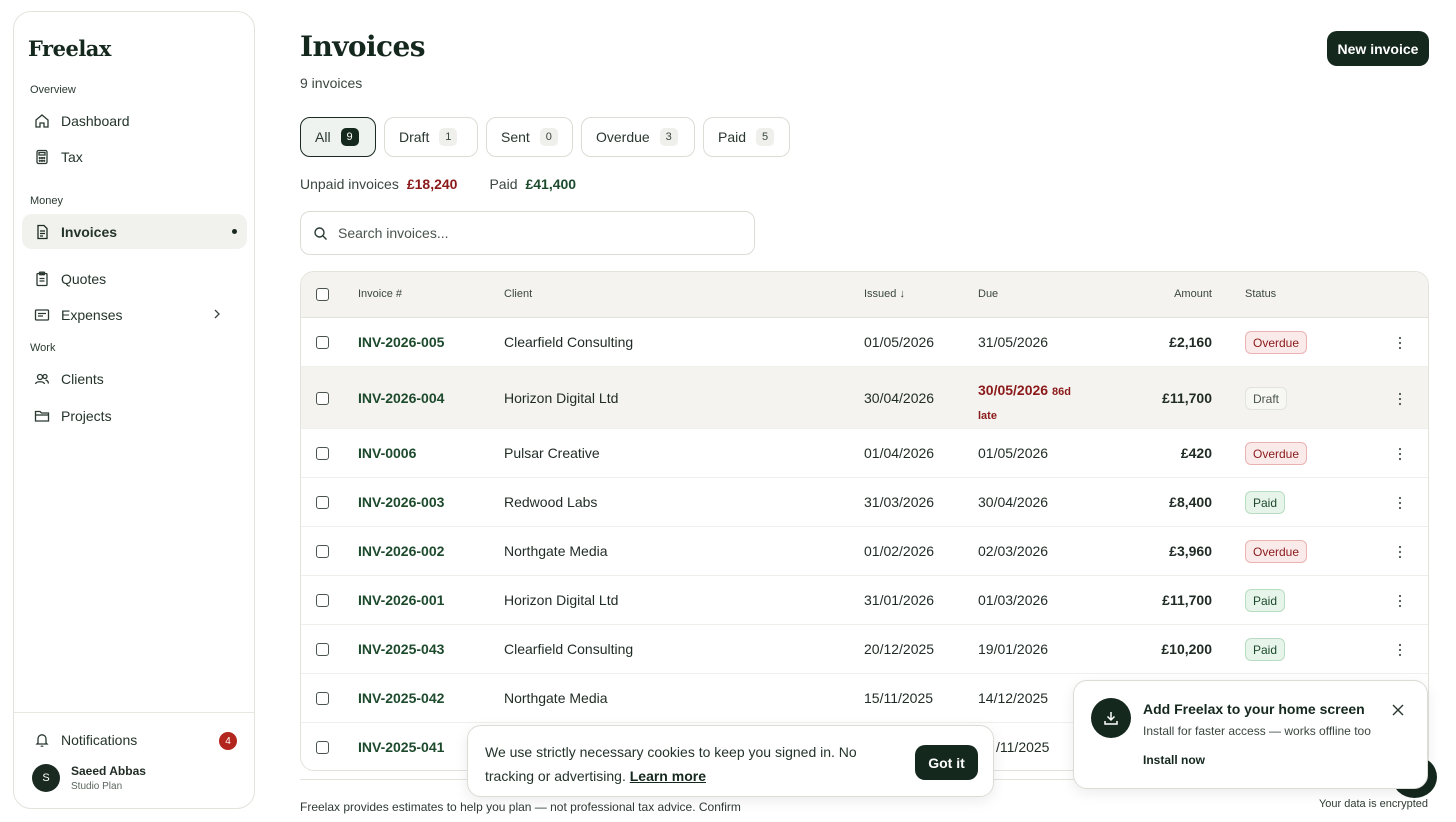 This screenshot has height=822, width=1456. What do you see at coordinates (551, 184) in the screenshot?
I see `paid-value: £41,400` at bounding box center [551, 184].